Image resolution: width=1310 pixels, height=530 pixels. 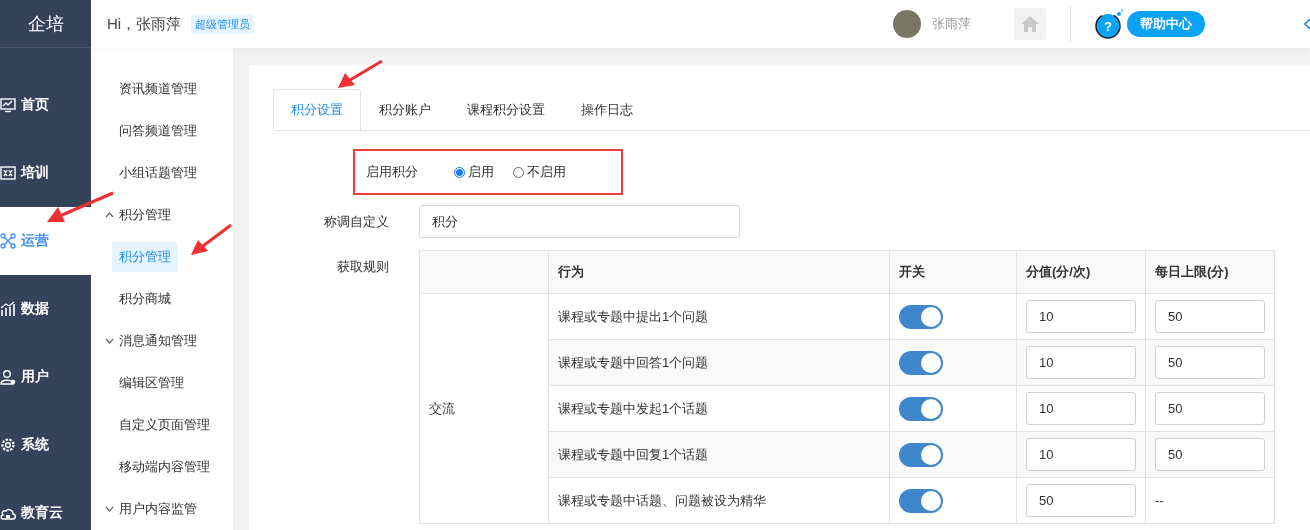 What do you see at coordinates (8, 377) in the screenshot?
I see `user-icon` at bounding box center [8, 377].